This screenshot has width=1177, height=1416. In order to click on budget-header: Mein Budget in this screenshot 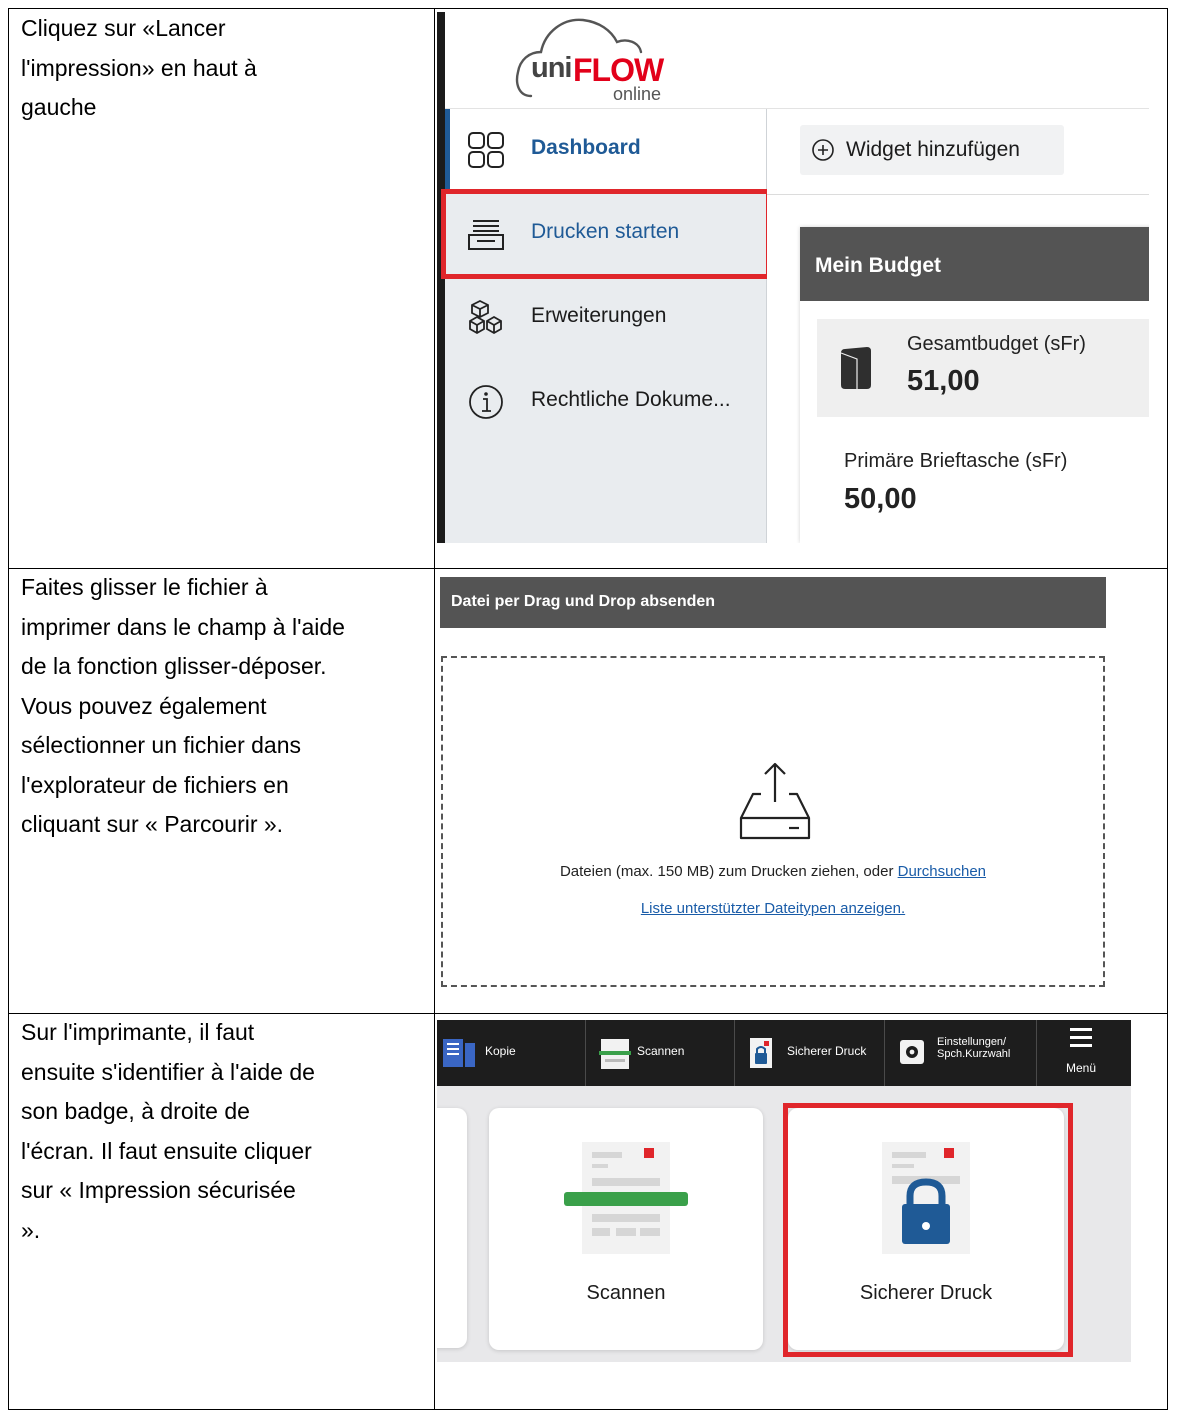, I will do `click(974, 264)`.